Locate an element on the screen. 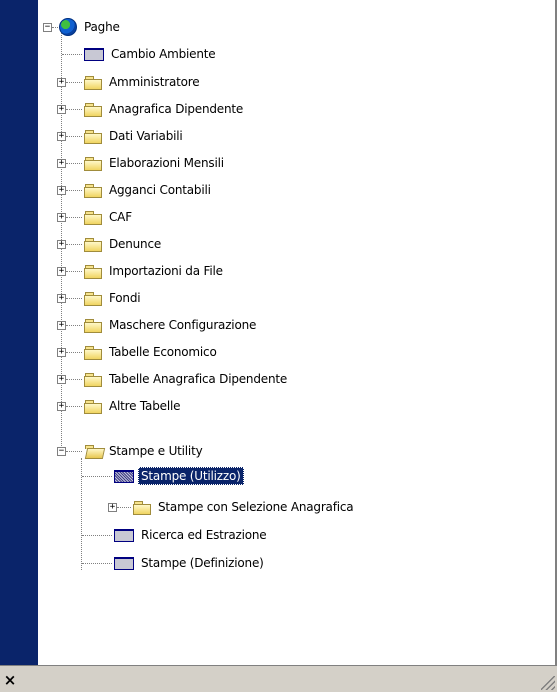 The height and width of the screenshot is (692, 557). tree-item-label: Stampe con Selezione Anagrafica is located at coordinates (256, 507).